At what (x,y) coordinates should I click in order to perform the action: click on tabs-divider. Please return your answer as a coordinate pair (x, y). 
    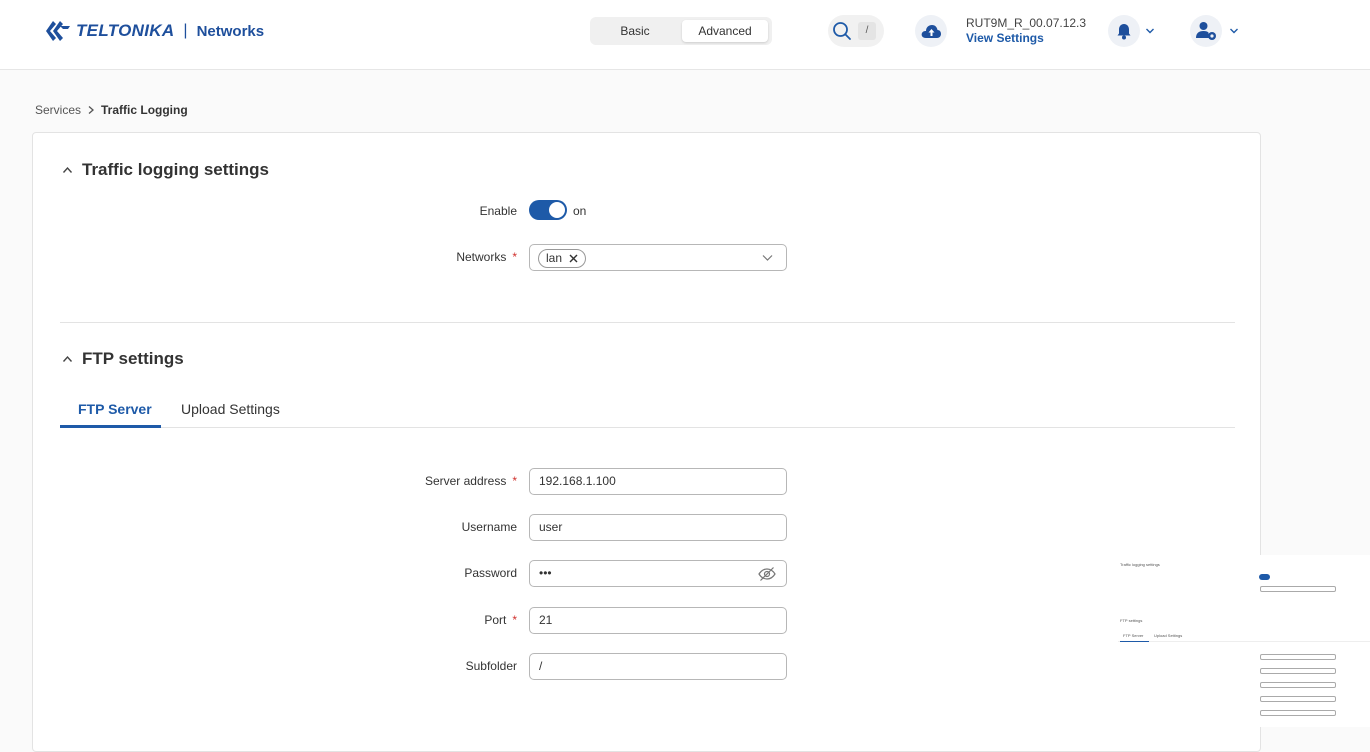
    Looking at the image, I should click on (647, 427).